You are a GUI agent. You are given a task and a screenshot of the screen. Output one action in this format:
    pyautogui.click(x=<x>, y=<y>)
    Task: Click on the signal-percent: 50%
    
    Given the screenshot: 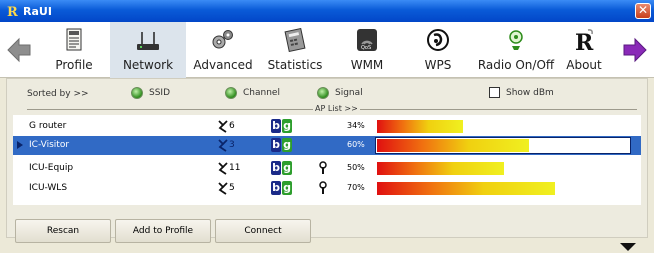 What is the action you would take?
    pyautogui.click(x=356, y=167)
    